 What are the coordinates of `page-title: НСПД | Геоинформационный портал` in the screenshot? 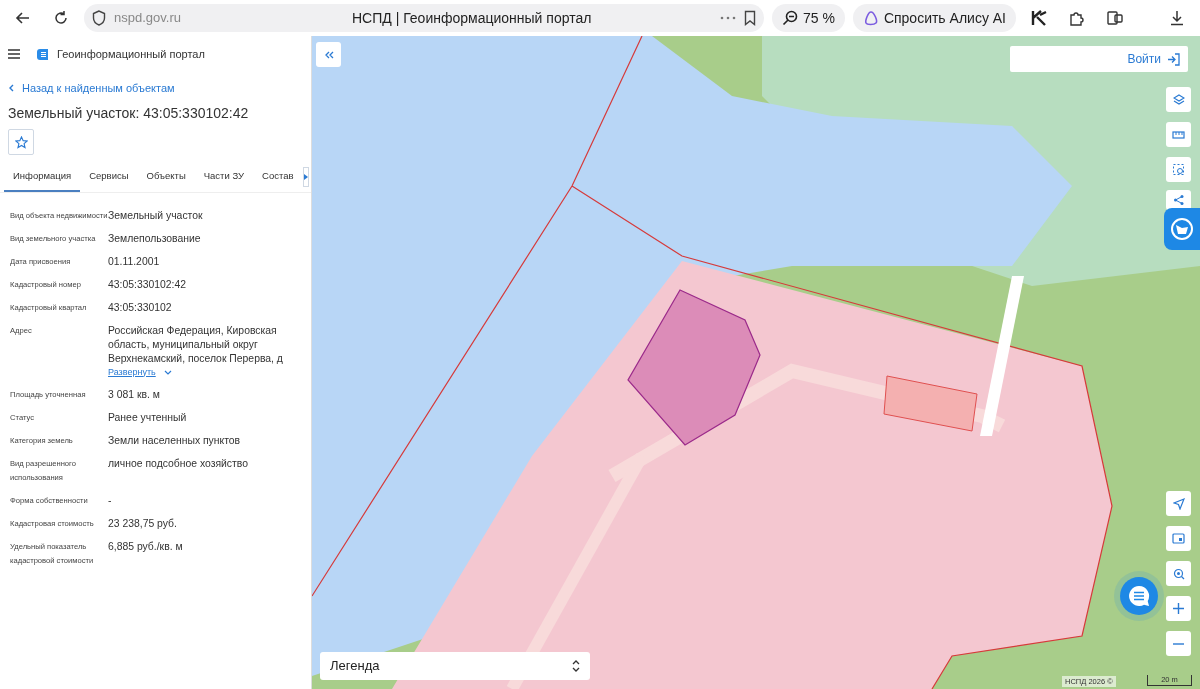 It's located at (472, 18).